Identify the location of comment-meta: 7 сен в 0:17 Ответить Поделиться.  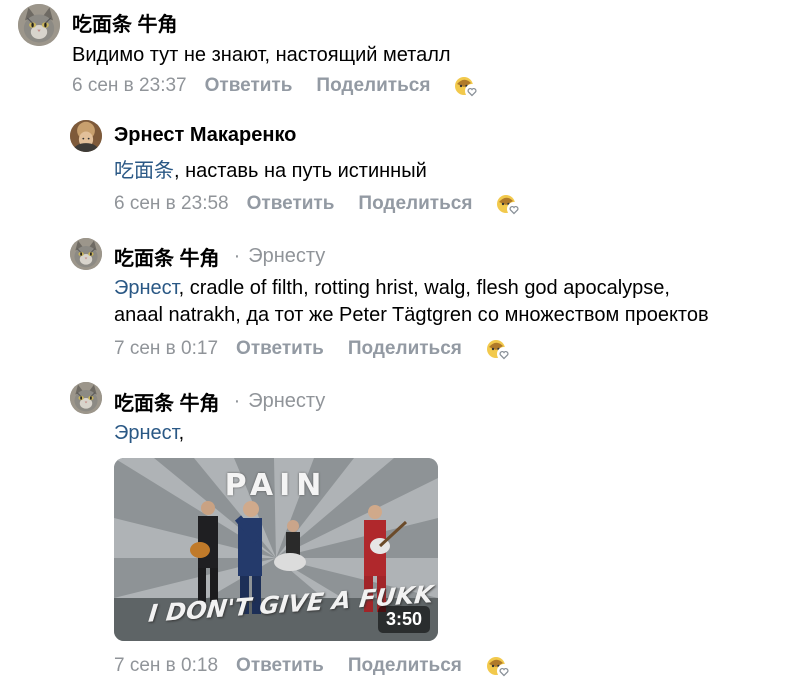
(312, 349).